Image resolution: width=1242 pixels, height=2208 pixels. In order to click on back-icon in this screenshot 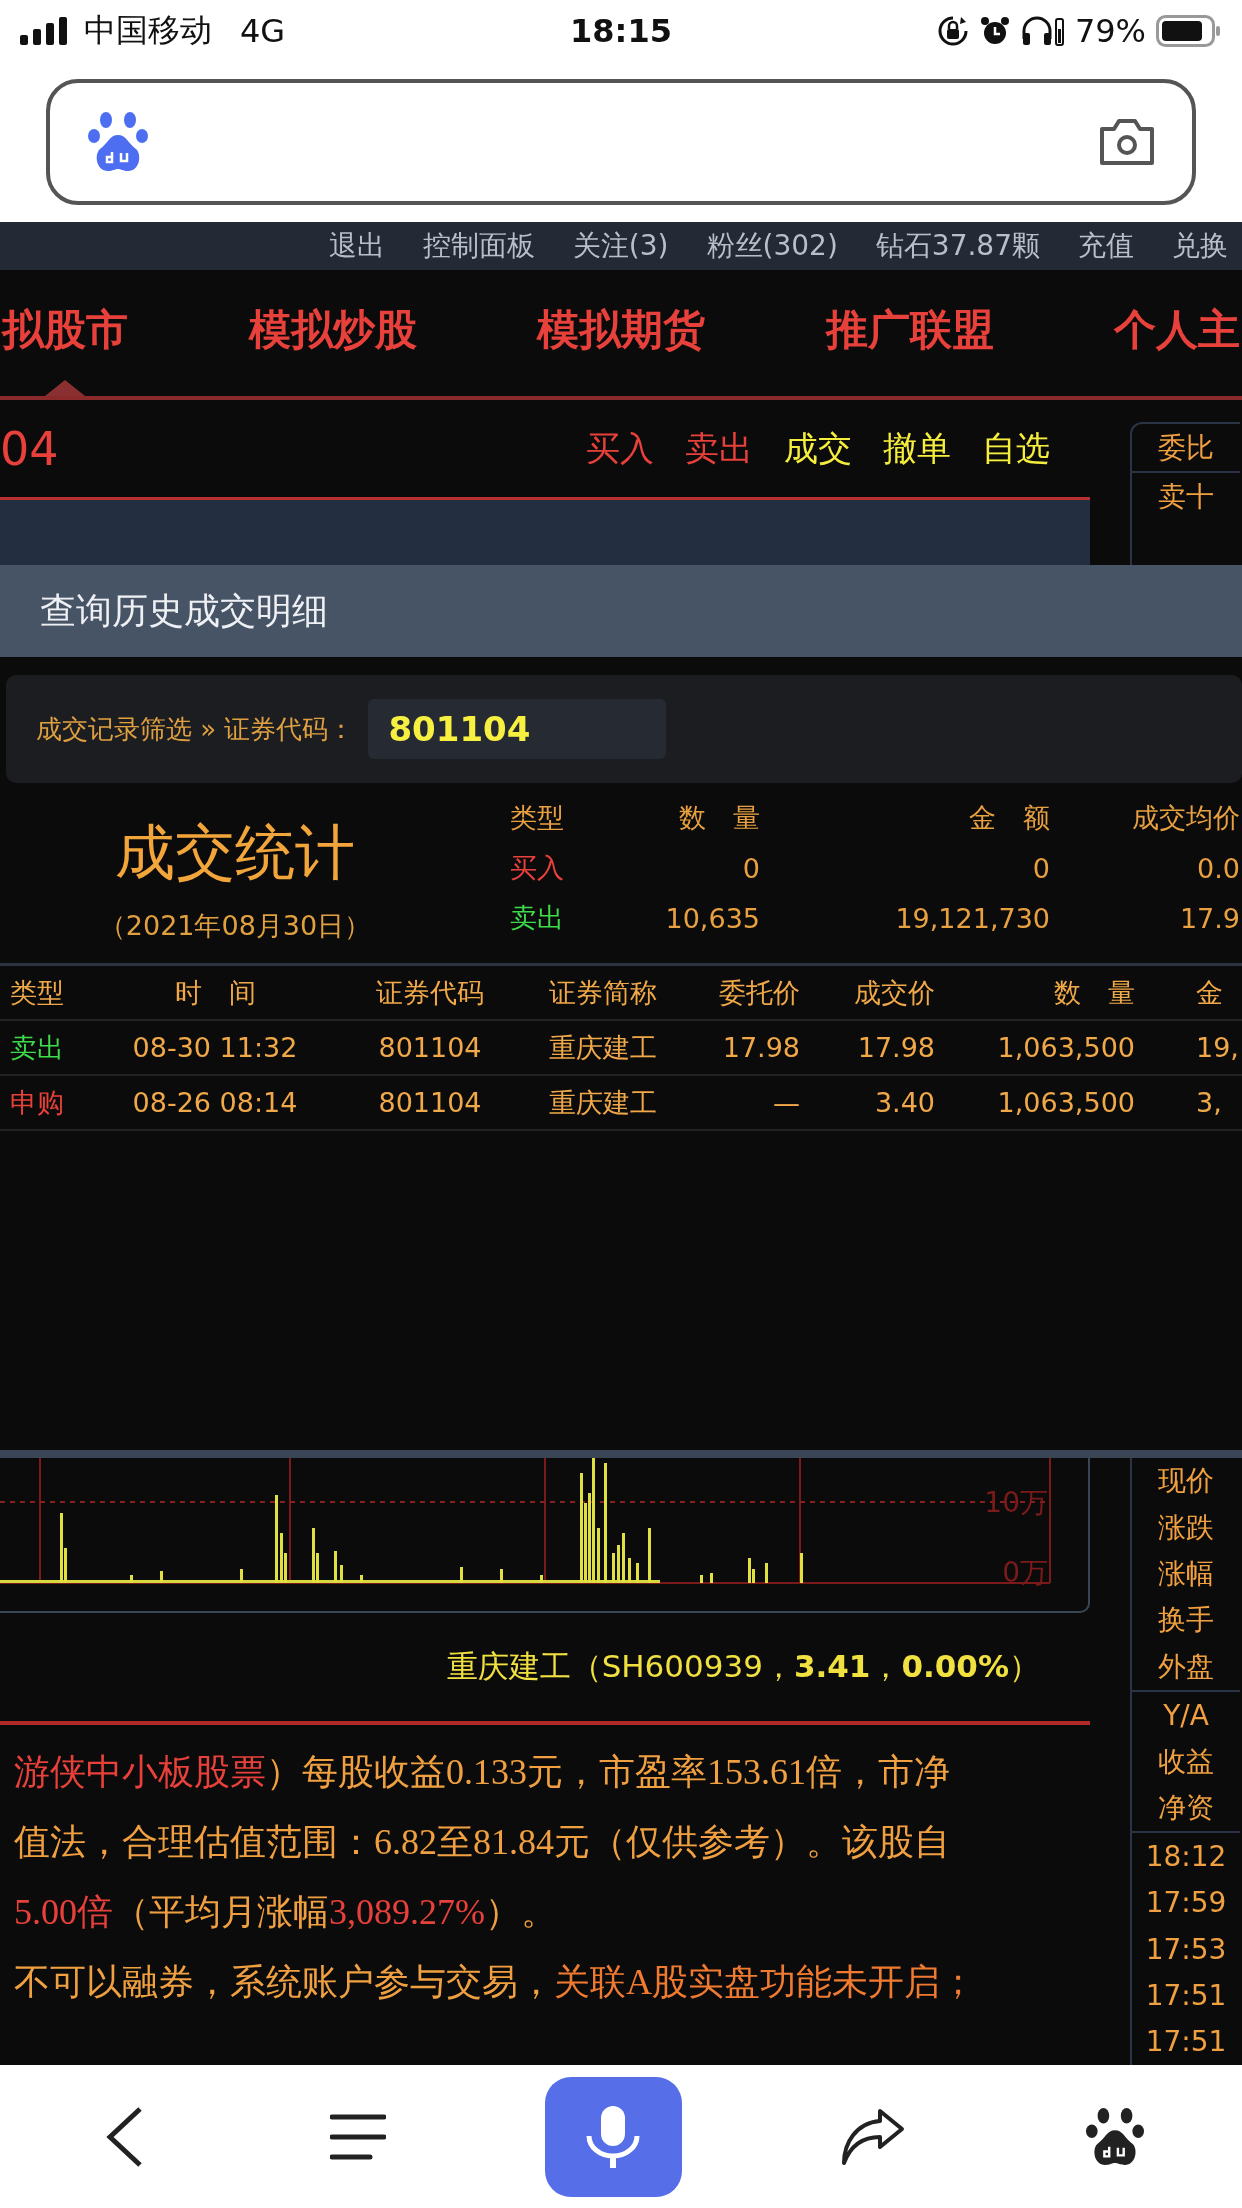, I will do `click(124, 2136)`.